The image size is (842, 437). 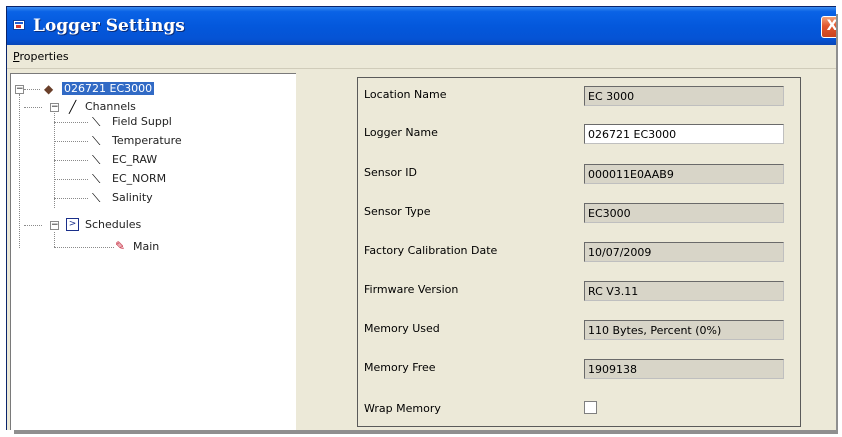 What do you see at coordinates (684, 174) in the screenshot?
I see `sensor-id-field` at bounding box center [684, 174].